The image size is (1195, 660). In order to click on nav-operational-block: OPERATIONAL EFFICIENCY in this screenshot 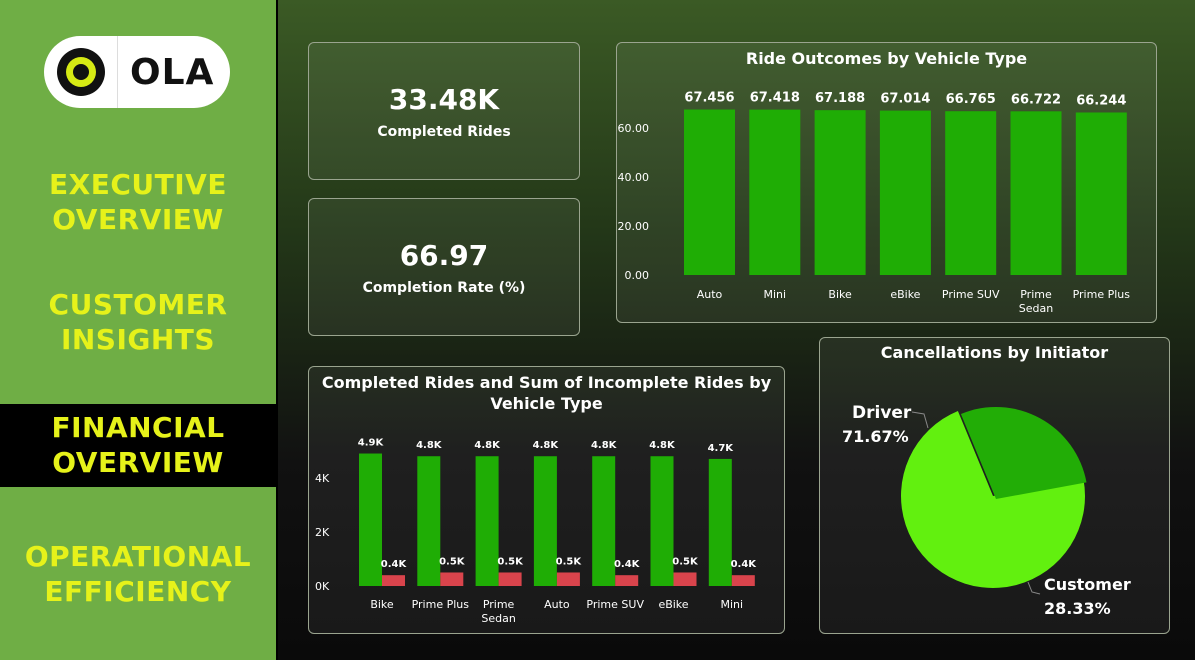, I will do `click(138, 573)`.